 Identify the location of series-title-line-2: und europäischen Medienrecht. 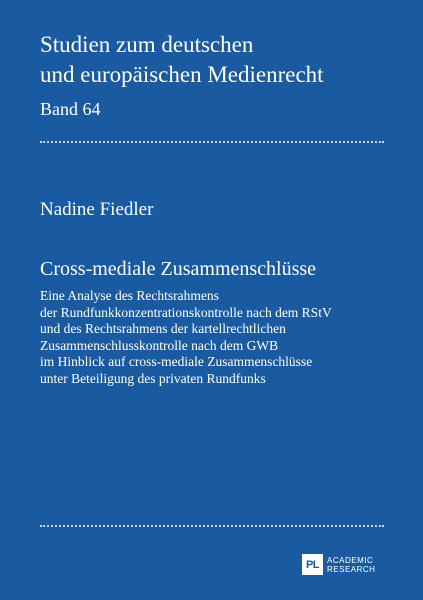
(182, 74).